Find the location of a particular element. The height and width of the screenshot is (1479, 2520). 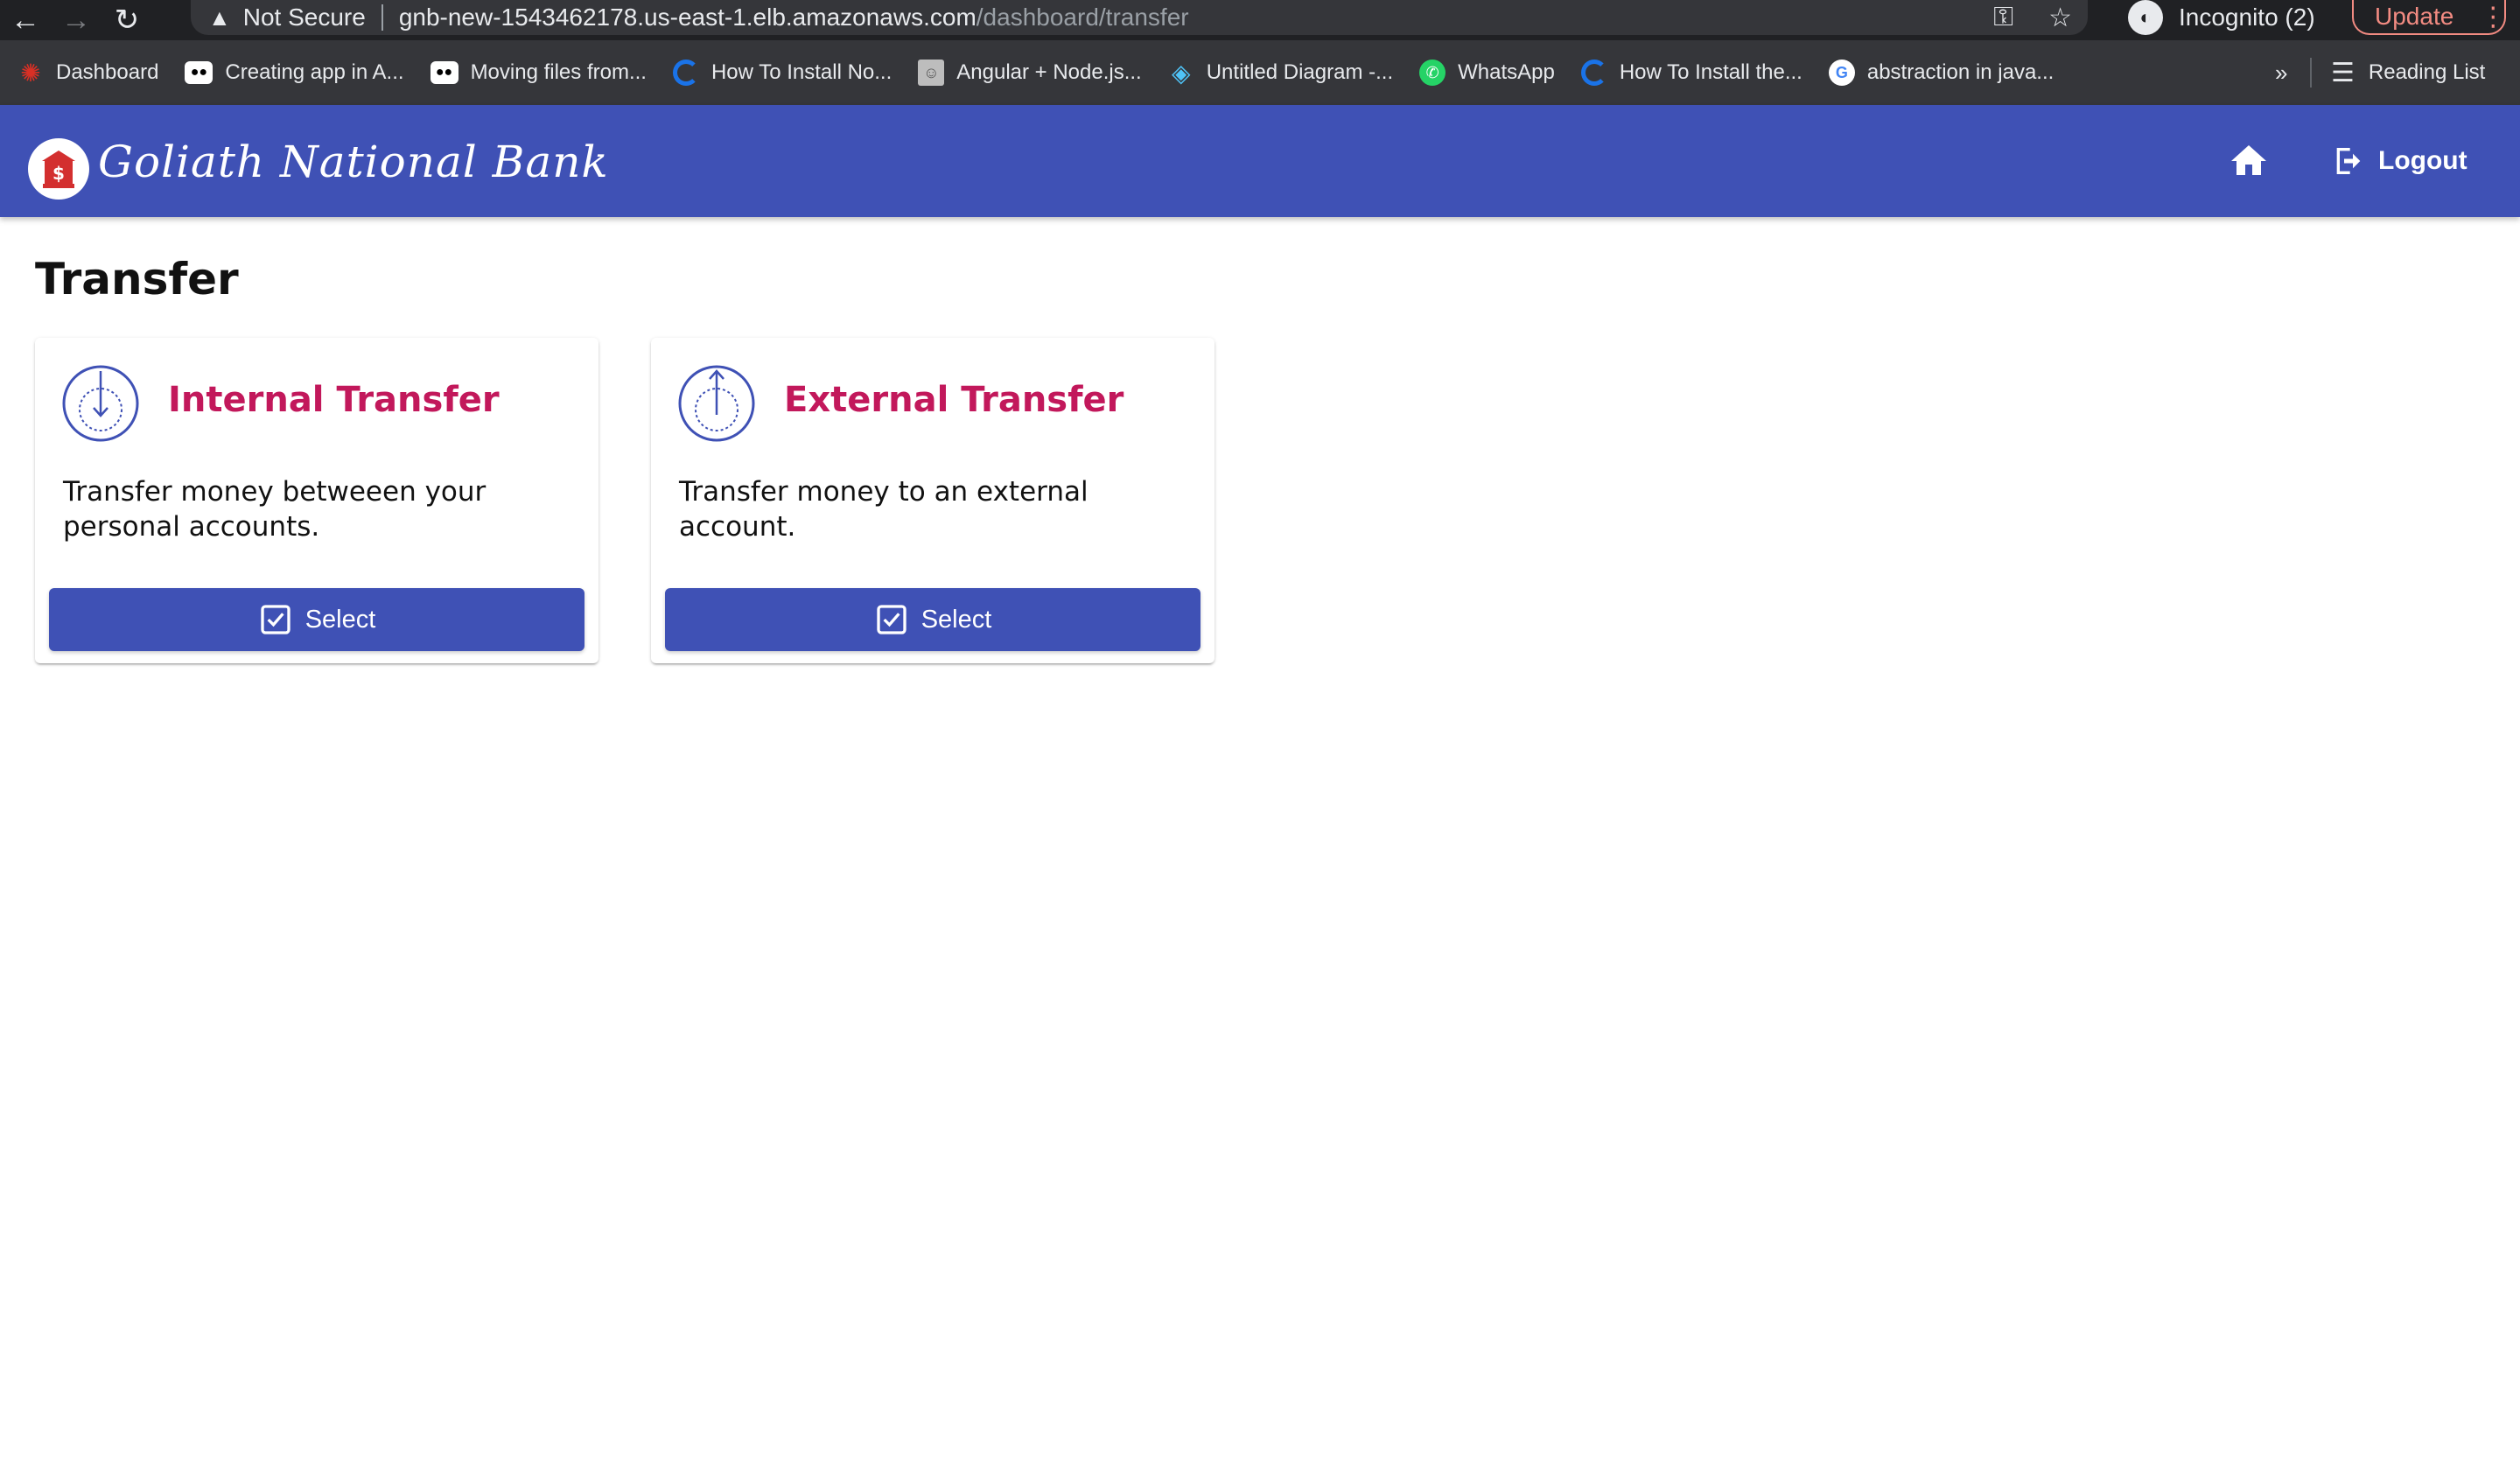

card-title: External Transfer is located at coordinates (954, 400).